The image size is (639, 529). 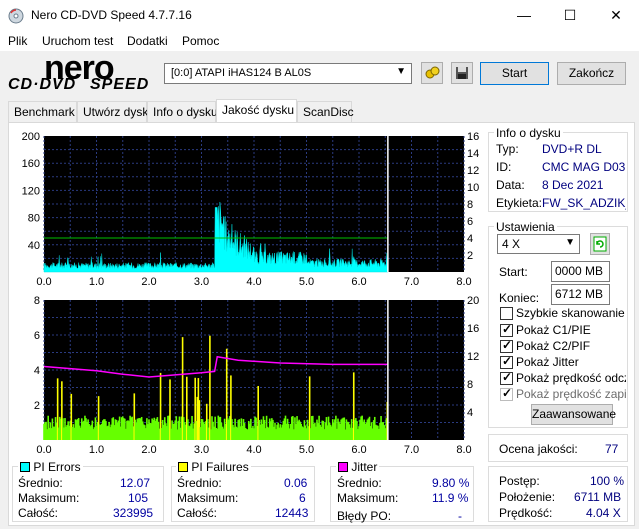 What do you see at coordinates (77, 41) in the screenshot?
I see `menu-uruchom-test: Uruchom test` at bounding box center [77, 41].